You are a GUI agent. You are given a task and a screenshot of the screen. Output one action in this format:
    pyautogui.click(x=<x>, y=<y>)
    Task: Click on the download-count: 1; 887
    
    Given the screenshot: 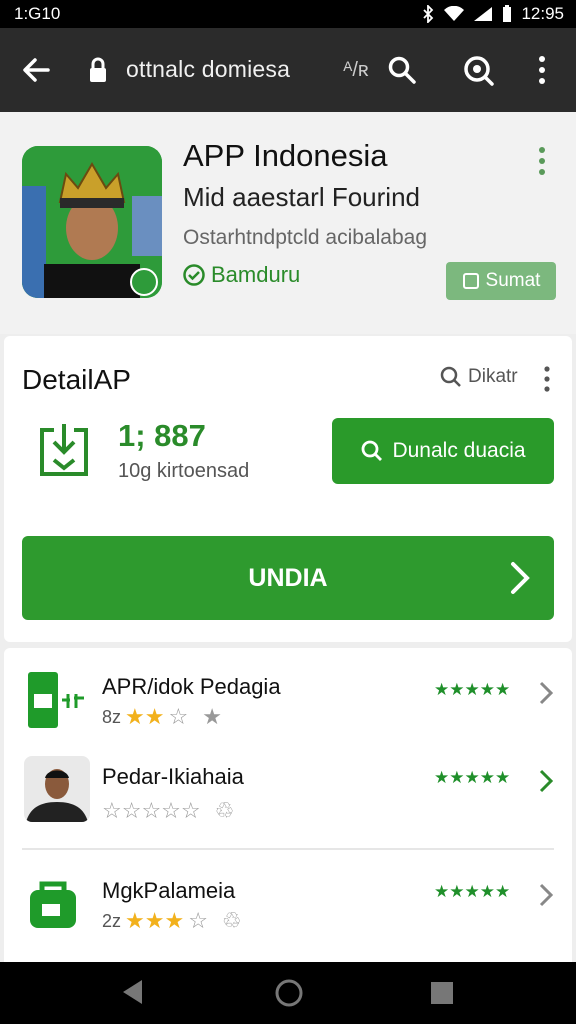 What is the action you would take?
    pyautogui.click(x=162, y=435)
    